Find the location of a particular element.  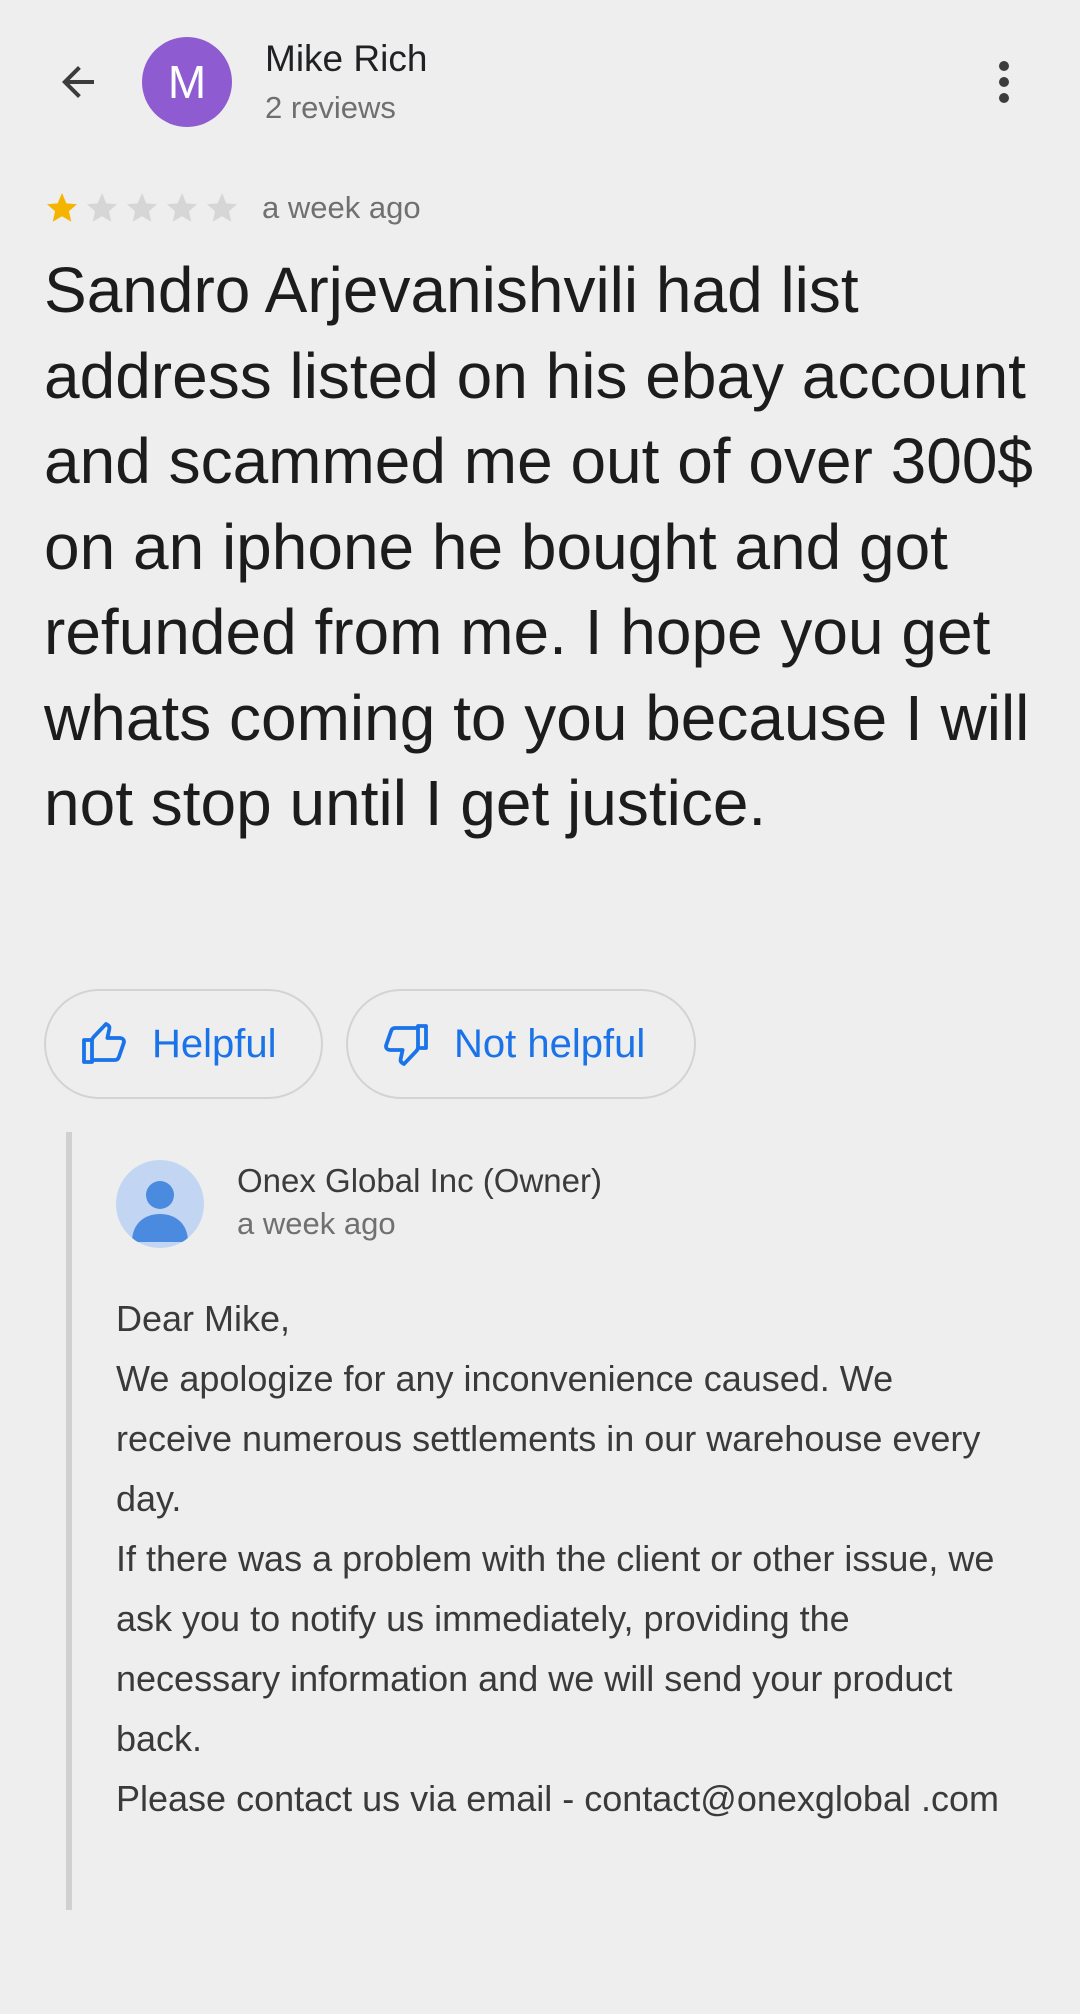

reply-divider-bar is located at coordinates (69, 1521).